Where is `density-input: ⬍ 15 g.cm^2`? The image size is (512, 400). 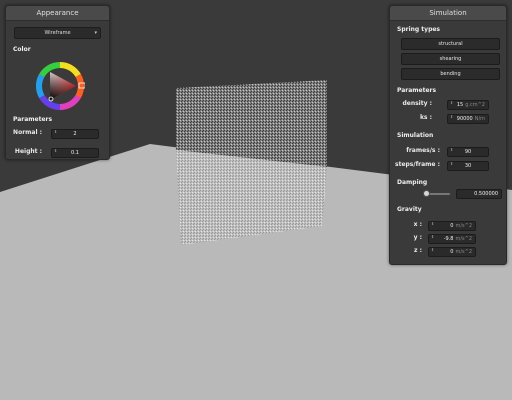
density-input: ⬍ 15 g.cm^2 is located at coordinates (468, 105).